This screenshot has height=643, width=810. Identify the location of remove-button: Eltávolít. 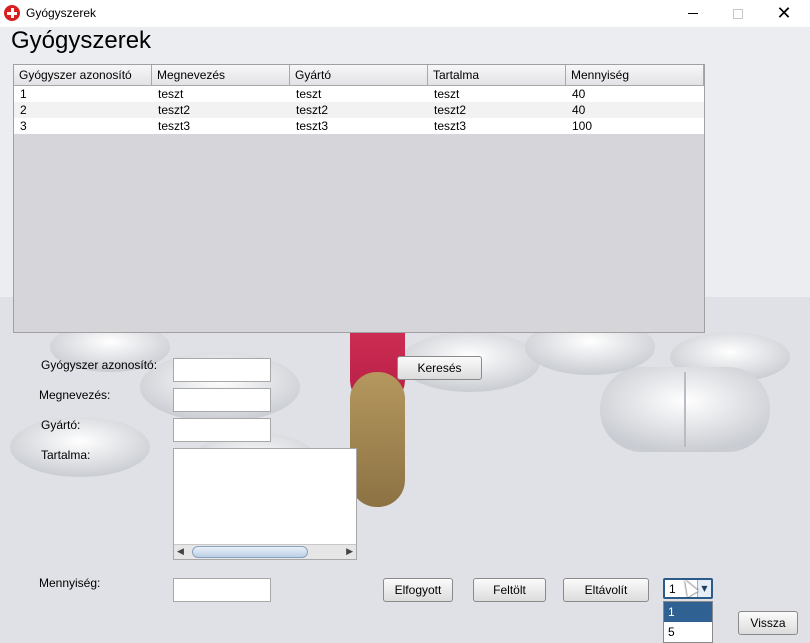
(606, 590).